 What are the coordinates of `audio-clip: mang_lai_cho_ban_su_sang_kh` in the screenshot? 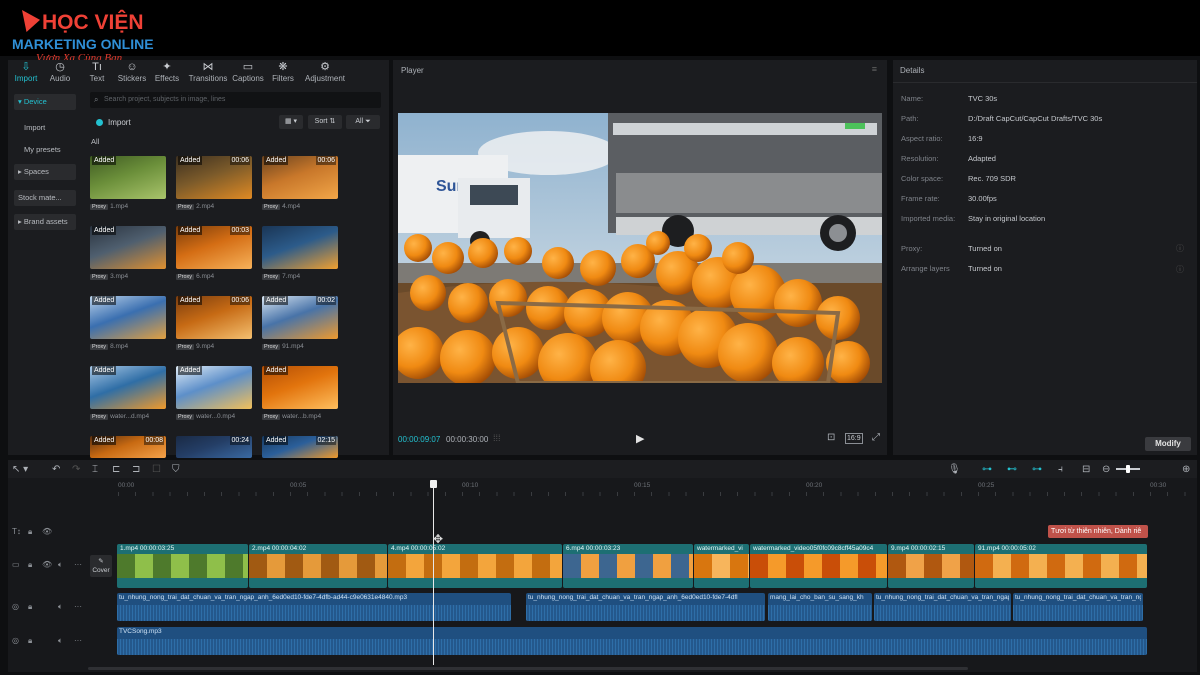 It's located at (820, 607).